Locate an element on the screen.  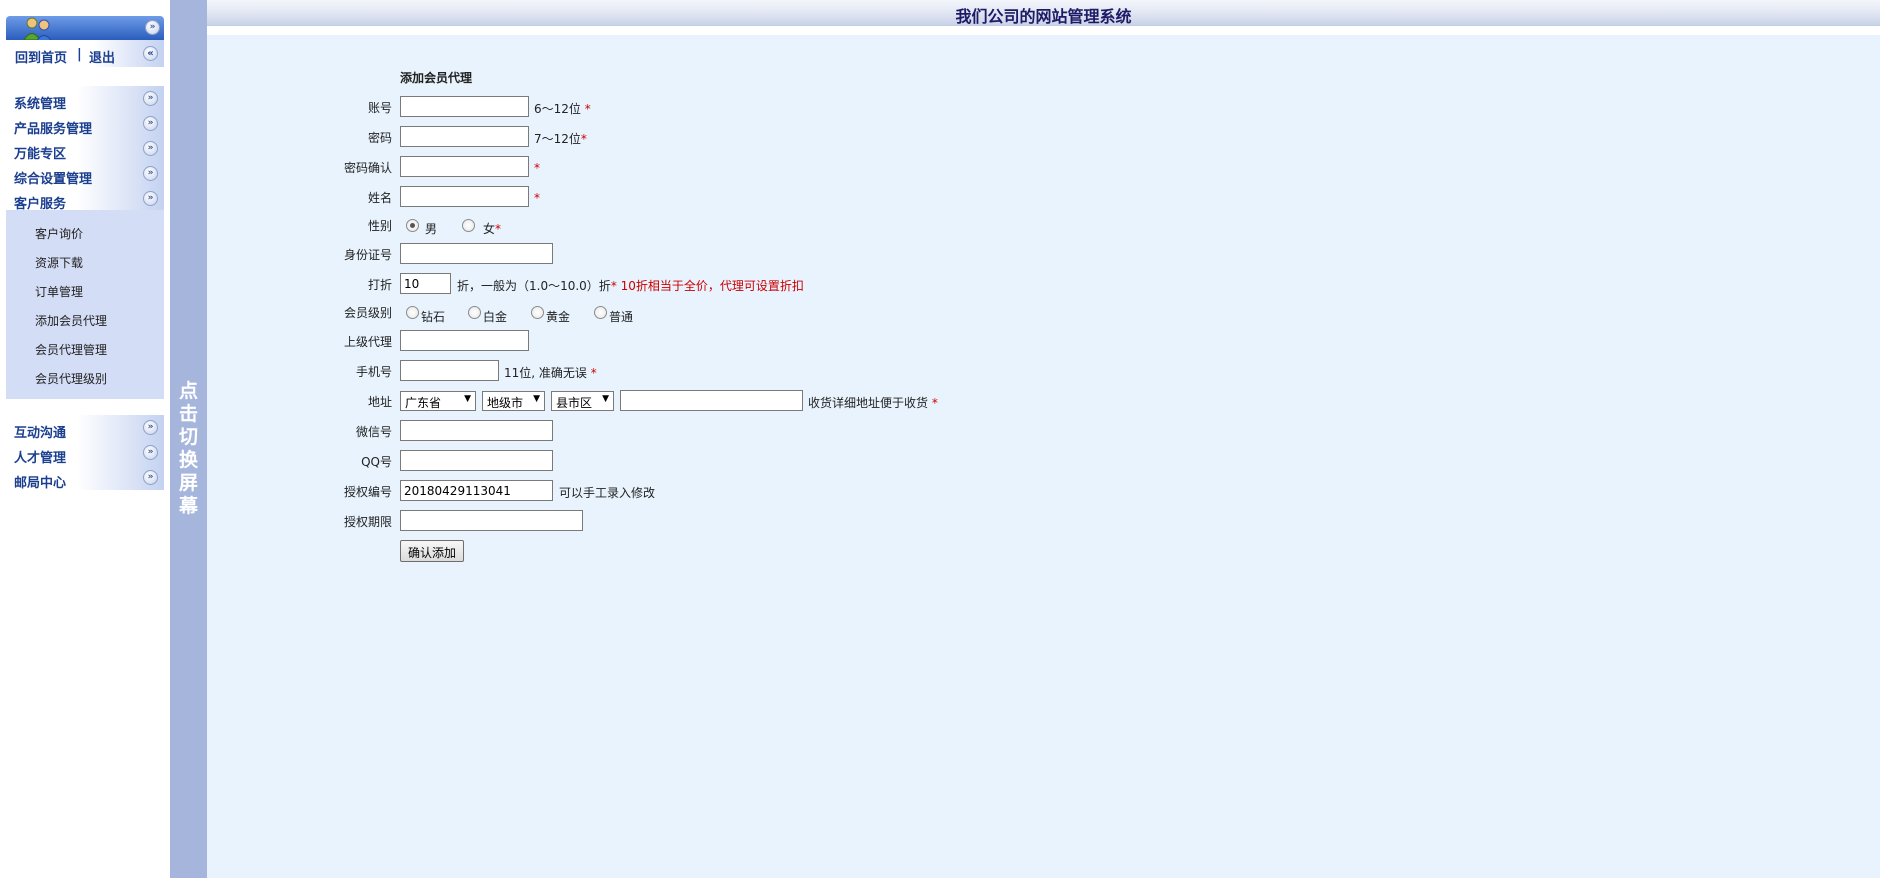
sidebar-item-add-agent: 添加会员代理 is located at coordinates (71, 320).